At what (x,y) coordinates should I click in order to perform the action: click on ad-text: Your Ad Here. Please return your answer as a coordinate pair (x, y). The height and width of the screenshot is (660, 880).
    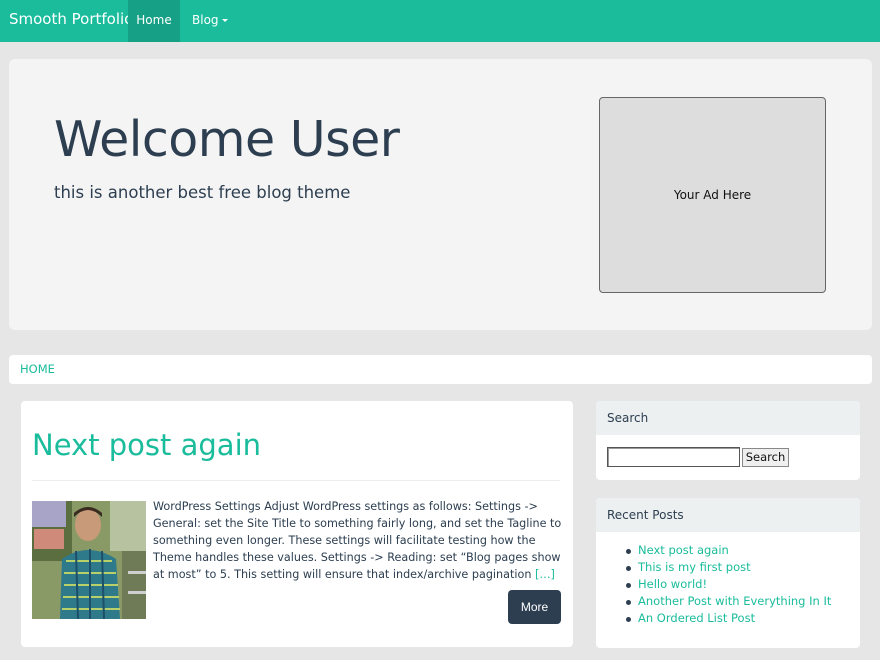
    Looking at the image, I should click on (712, 195).